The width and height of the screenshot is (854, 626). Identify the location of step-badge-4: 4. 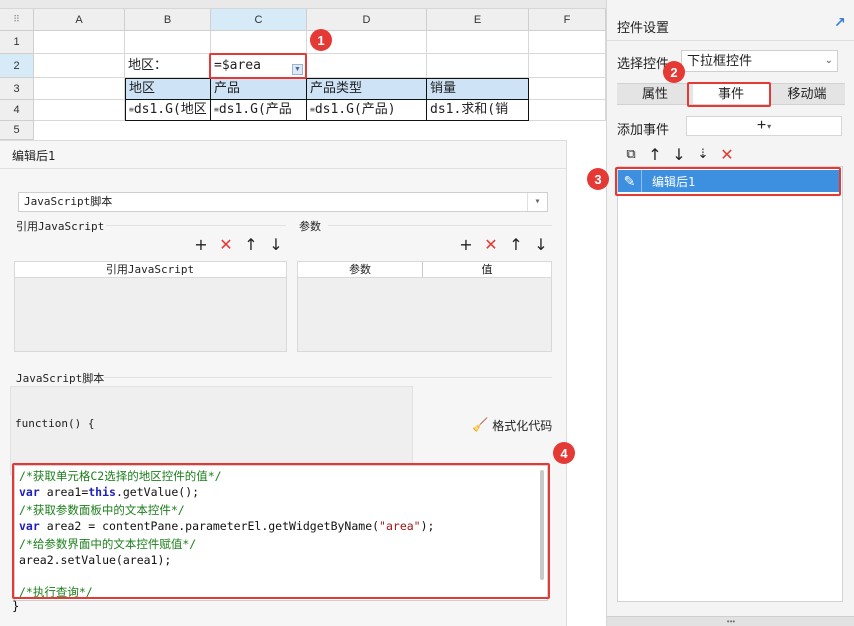
(564, 453).